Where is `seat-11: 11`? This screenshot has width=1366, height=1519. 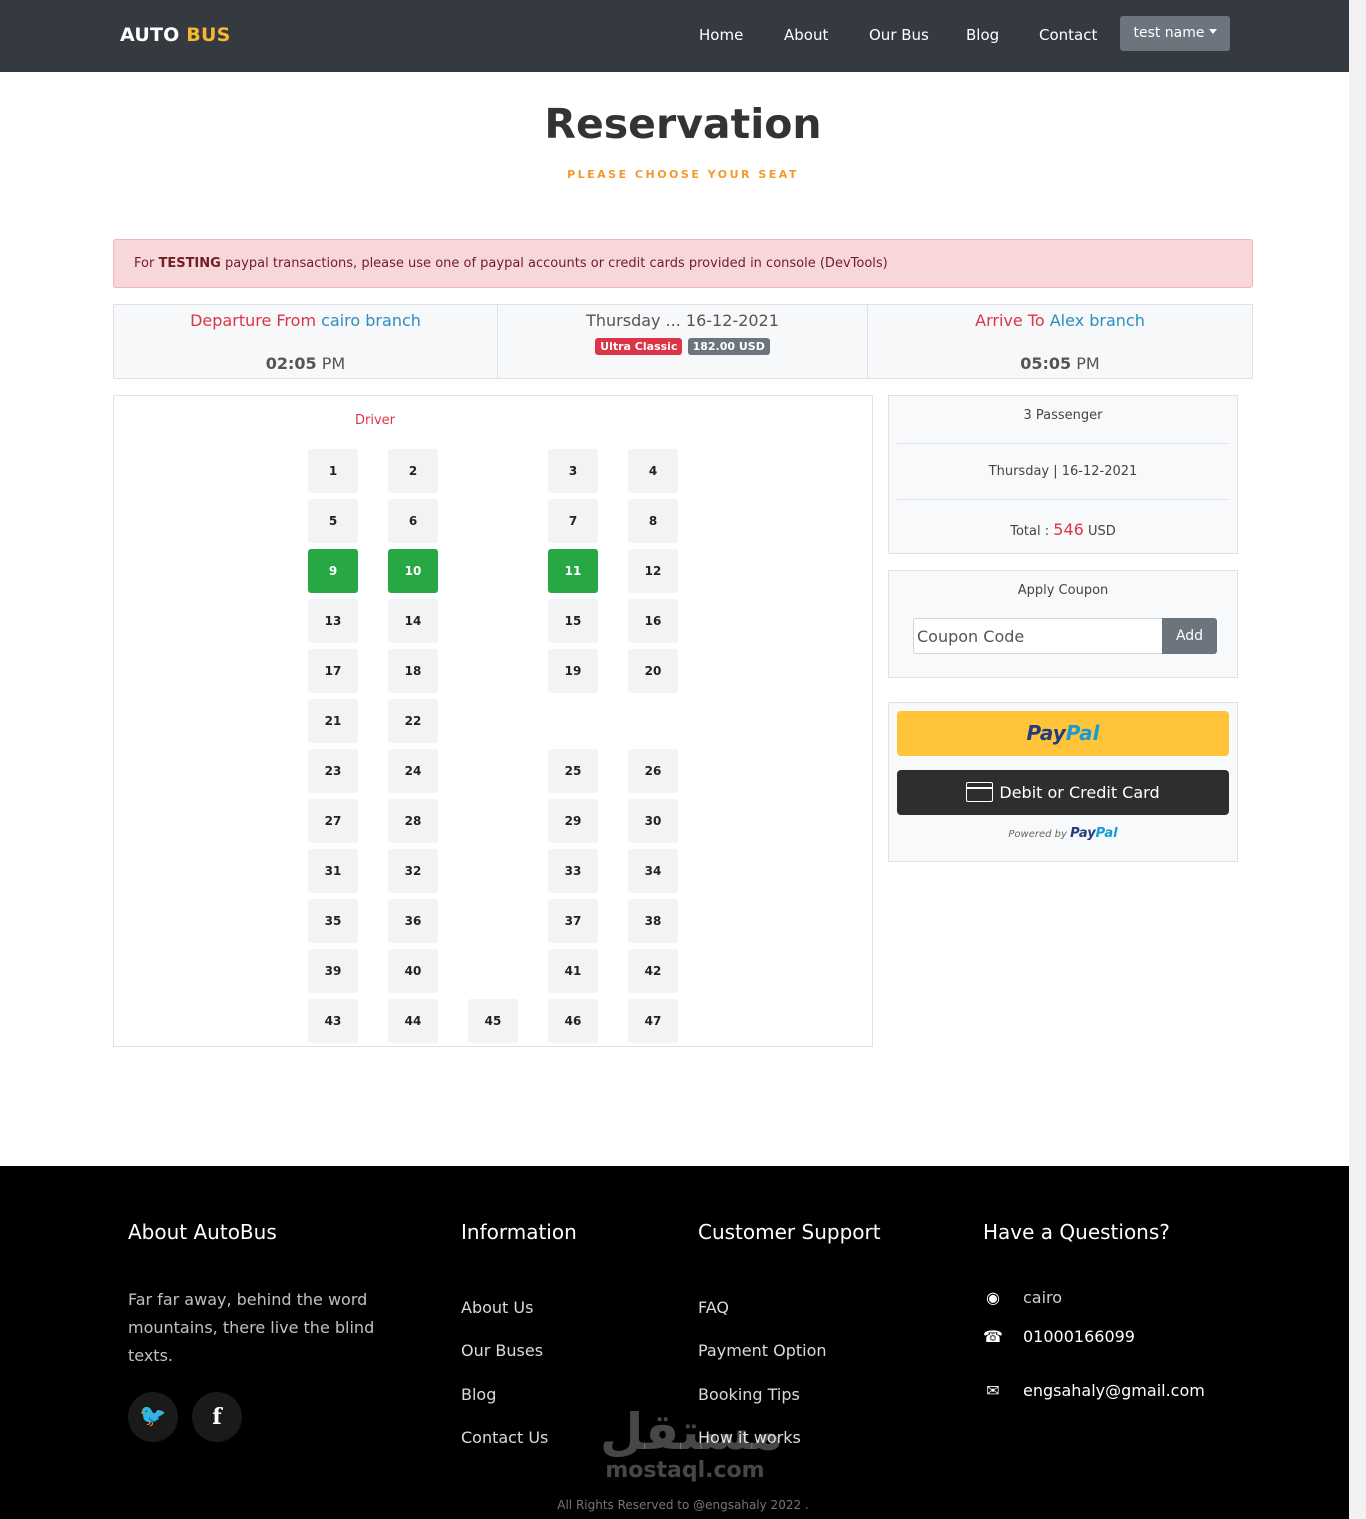 seat-11: 11 is located at coordinates (573, 571).